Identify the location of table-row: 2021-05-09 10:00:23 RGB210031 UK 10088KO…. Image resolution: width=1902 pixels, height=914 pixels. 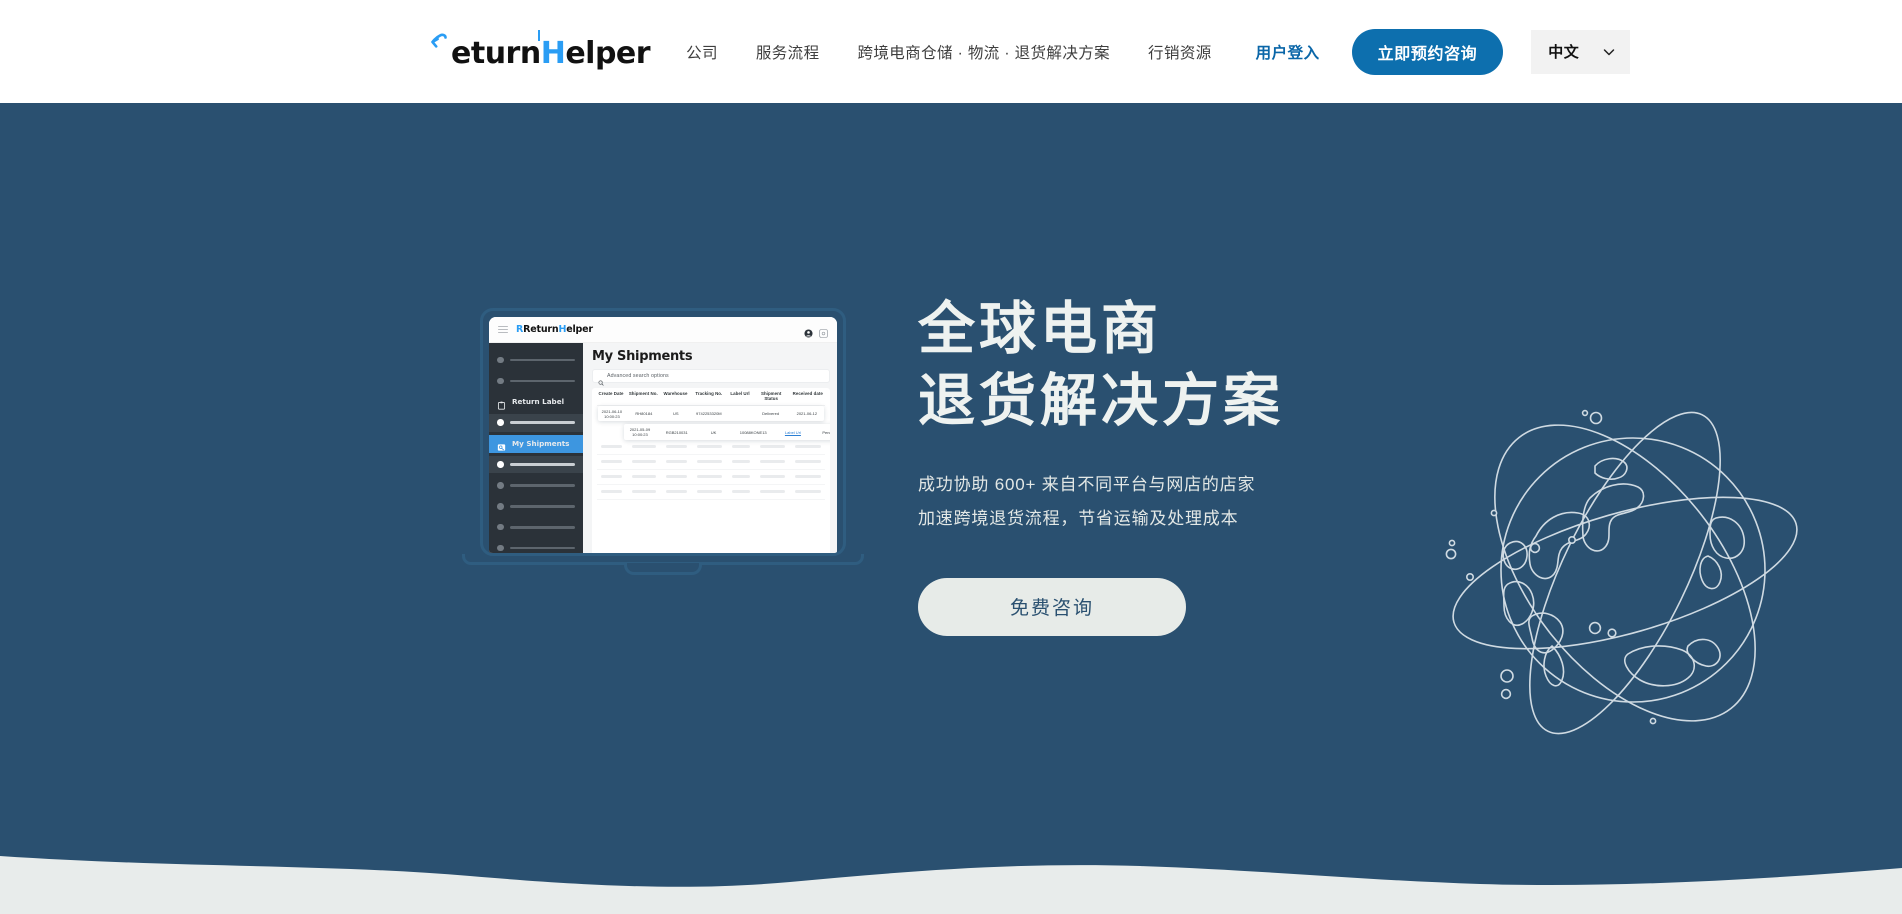
(727, 432).